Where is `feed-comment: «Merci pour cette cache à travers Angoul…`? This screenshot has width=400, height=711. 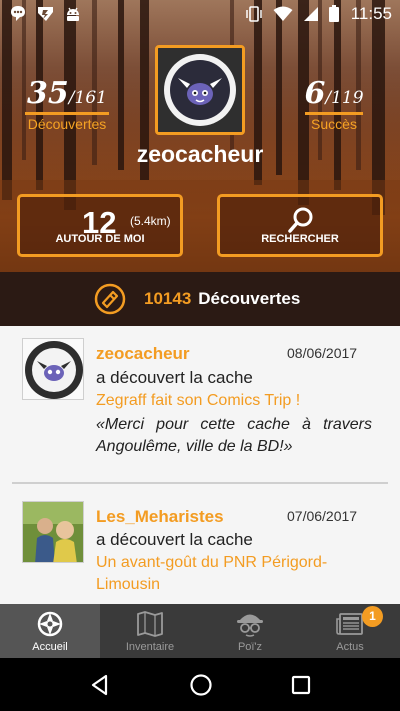
feed-comment: «Merci pour cette cache à travers Angoul… is located at coordinates (234, 435).